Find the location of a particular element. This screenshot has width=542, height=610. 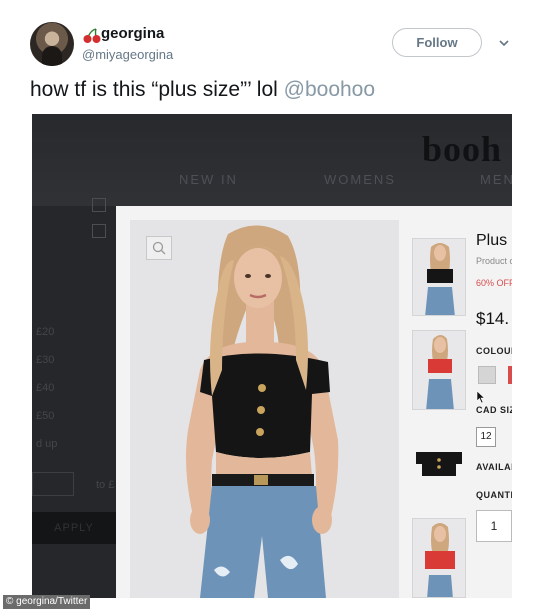

filter-price: £40 is located at coordinates (45, 388).